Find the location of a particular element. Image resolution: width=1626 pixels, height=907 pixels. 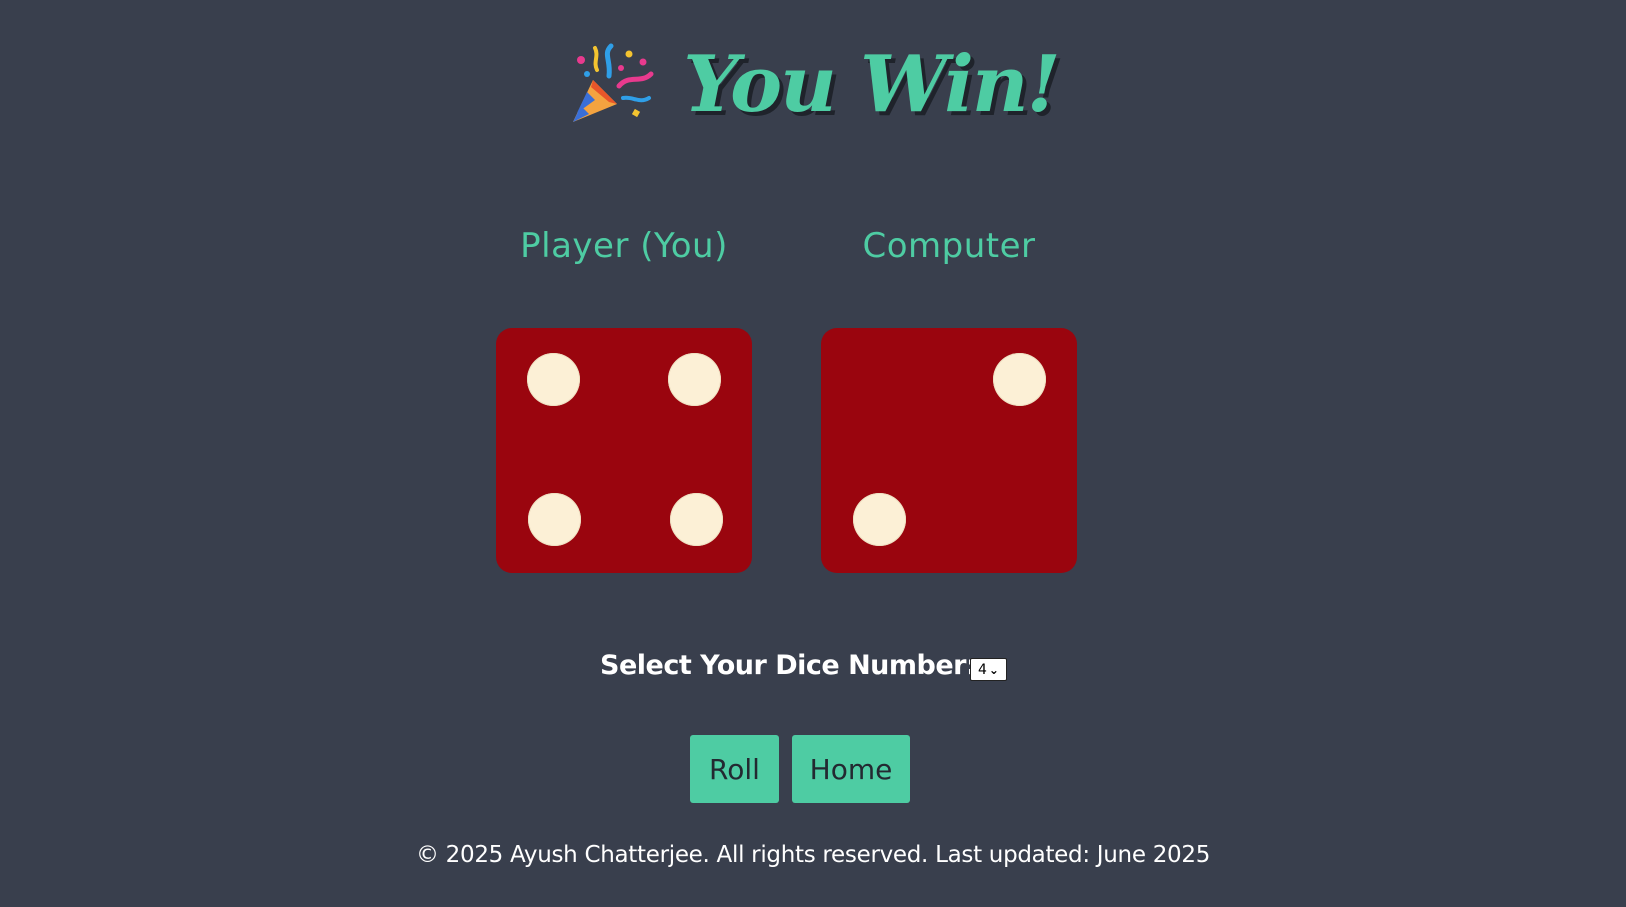

computer-label: Computer is located at coordinates (949, 246).